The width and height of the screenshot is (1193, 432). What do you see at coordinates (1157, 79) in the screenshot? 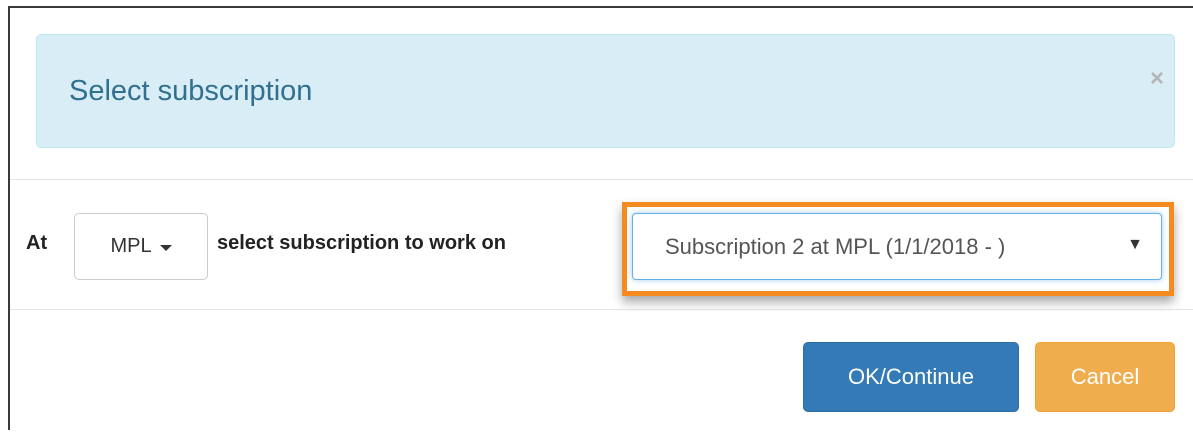
I see `close-icon: ×` at bounding box center [1157, 79].